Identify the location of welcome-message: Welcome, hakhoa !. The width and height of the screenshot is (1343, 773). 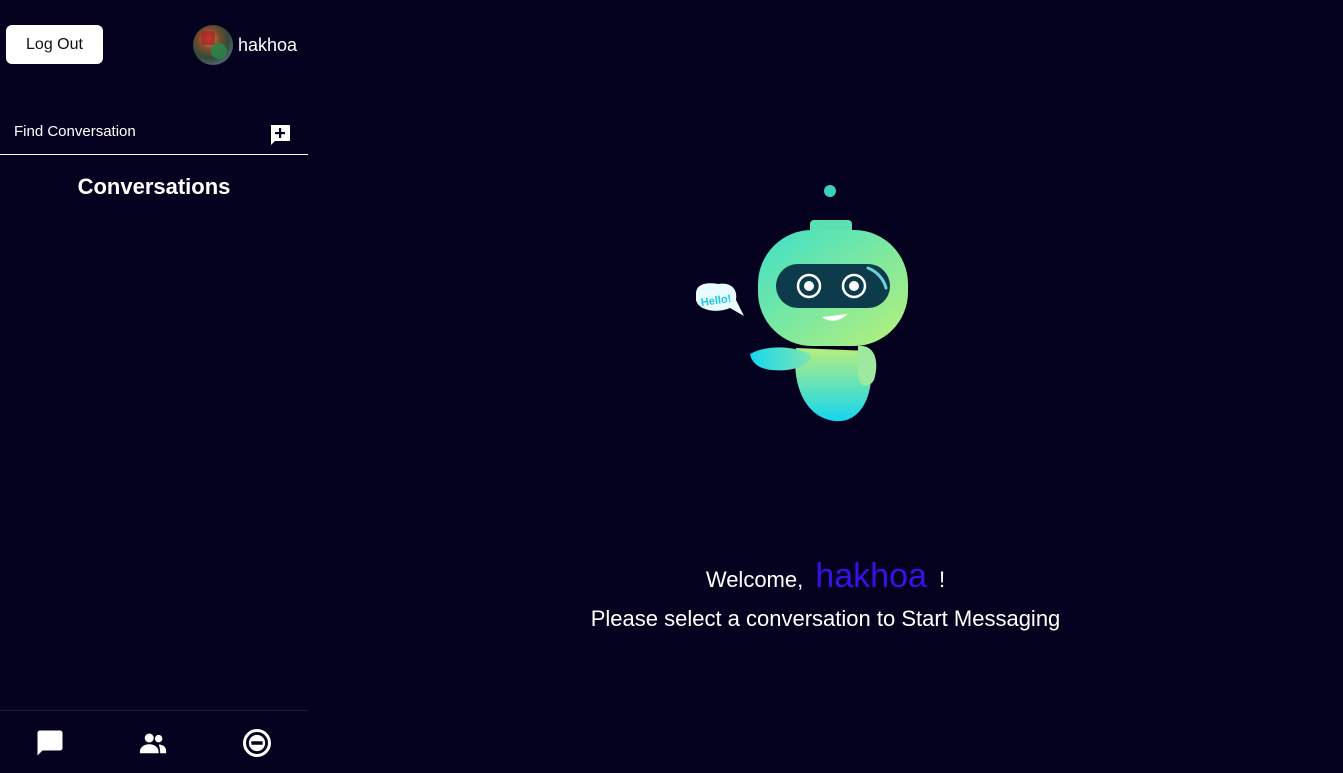
(825, 576).